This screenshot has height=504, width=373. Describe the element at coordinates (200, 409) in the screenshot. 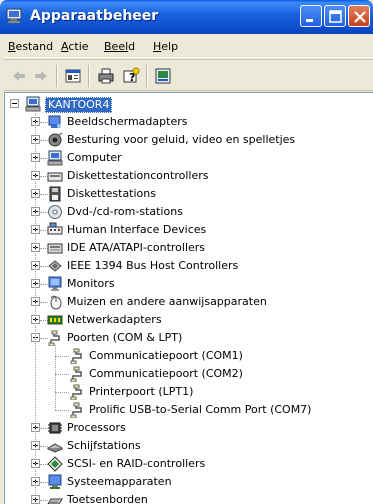

I see `tree-device-label: Prolific USB-to-Serial Comm Port (COM7)` at that location.